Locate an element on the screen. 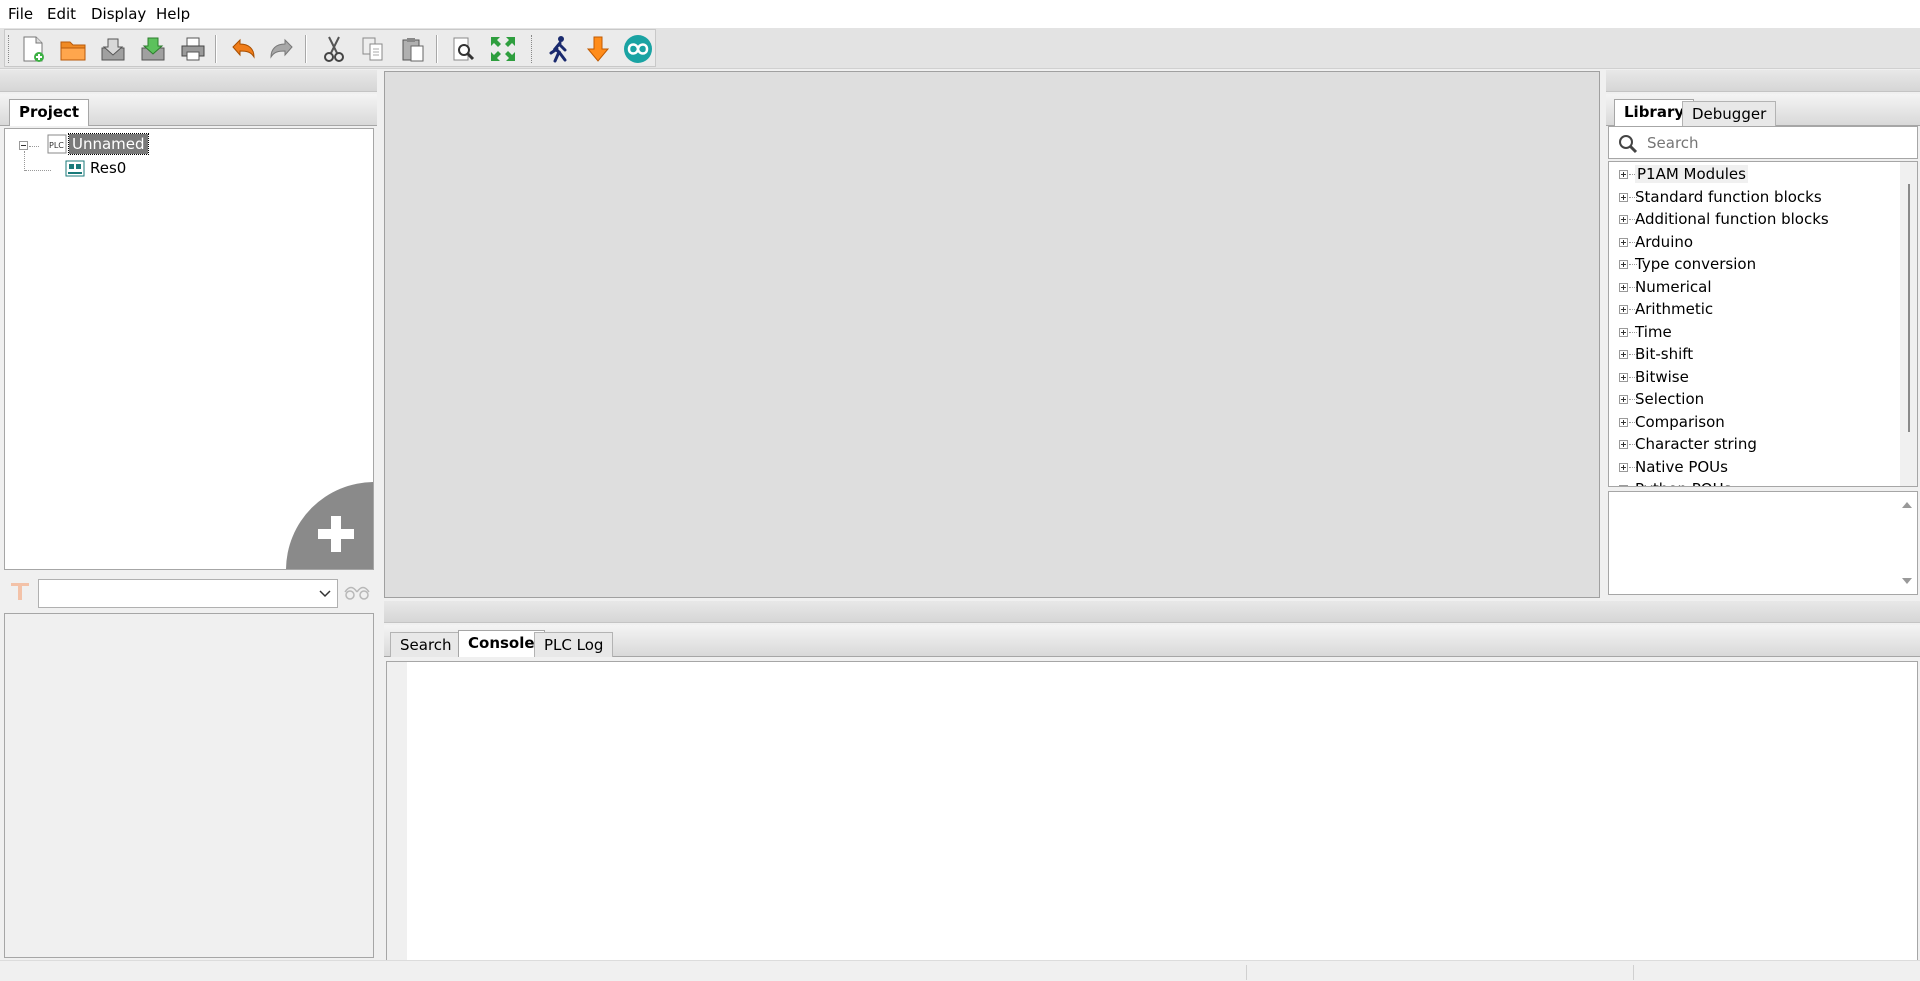  library-item-label: Bit-shift is located at coordinates (1664, 354).